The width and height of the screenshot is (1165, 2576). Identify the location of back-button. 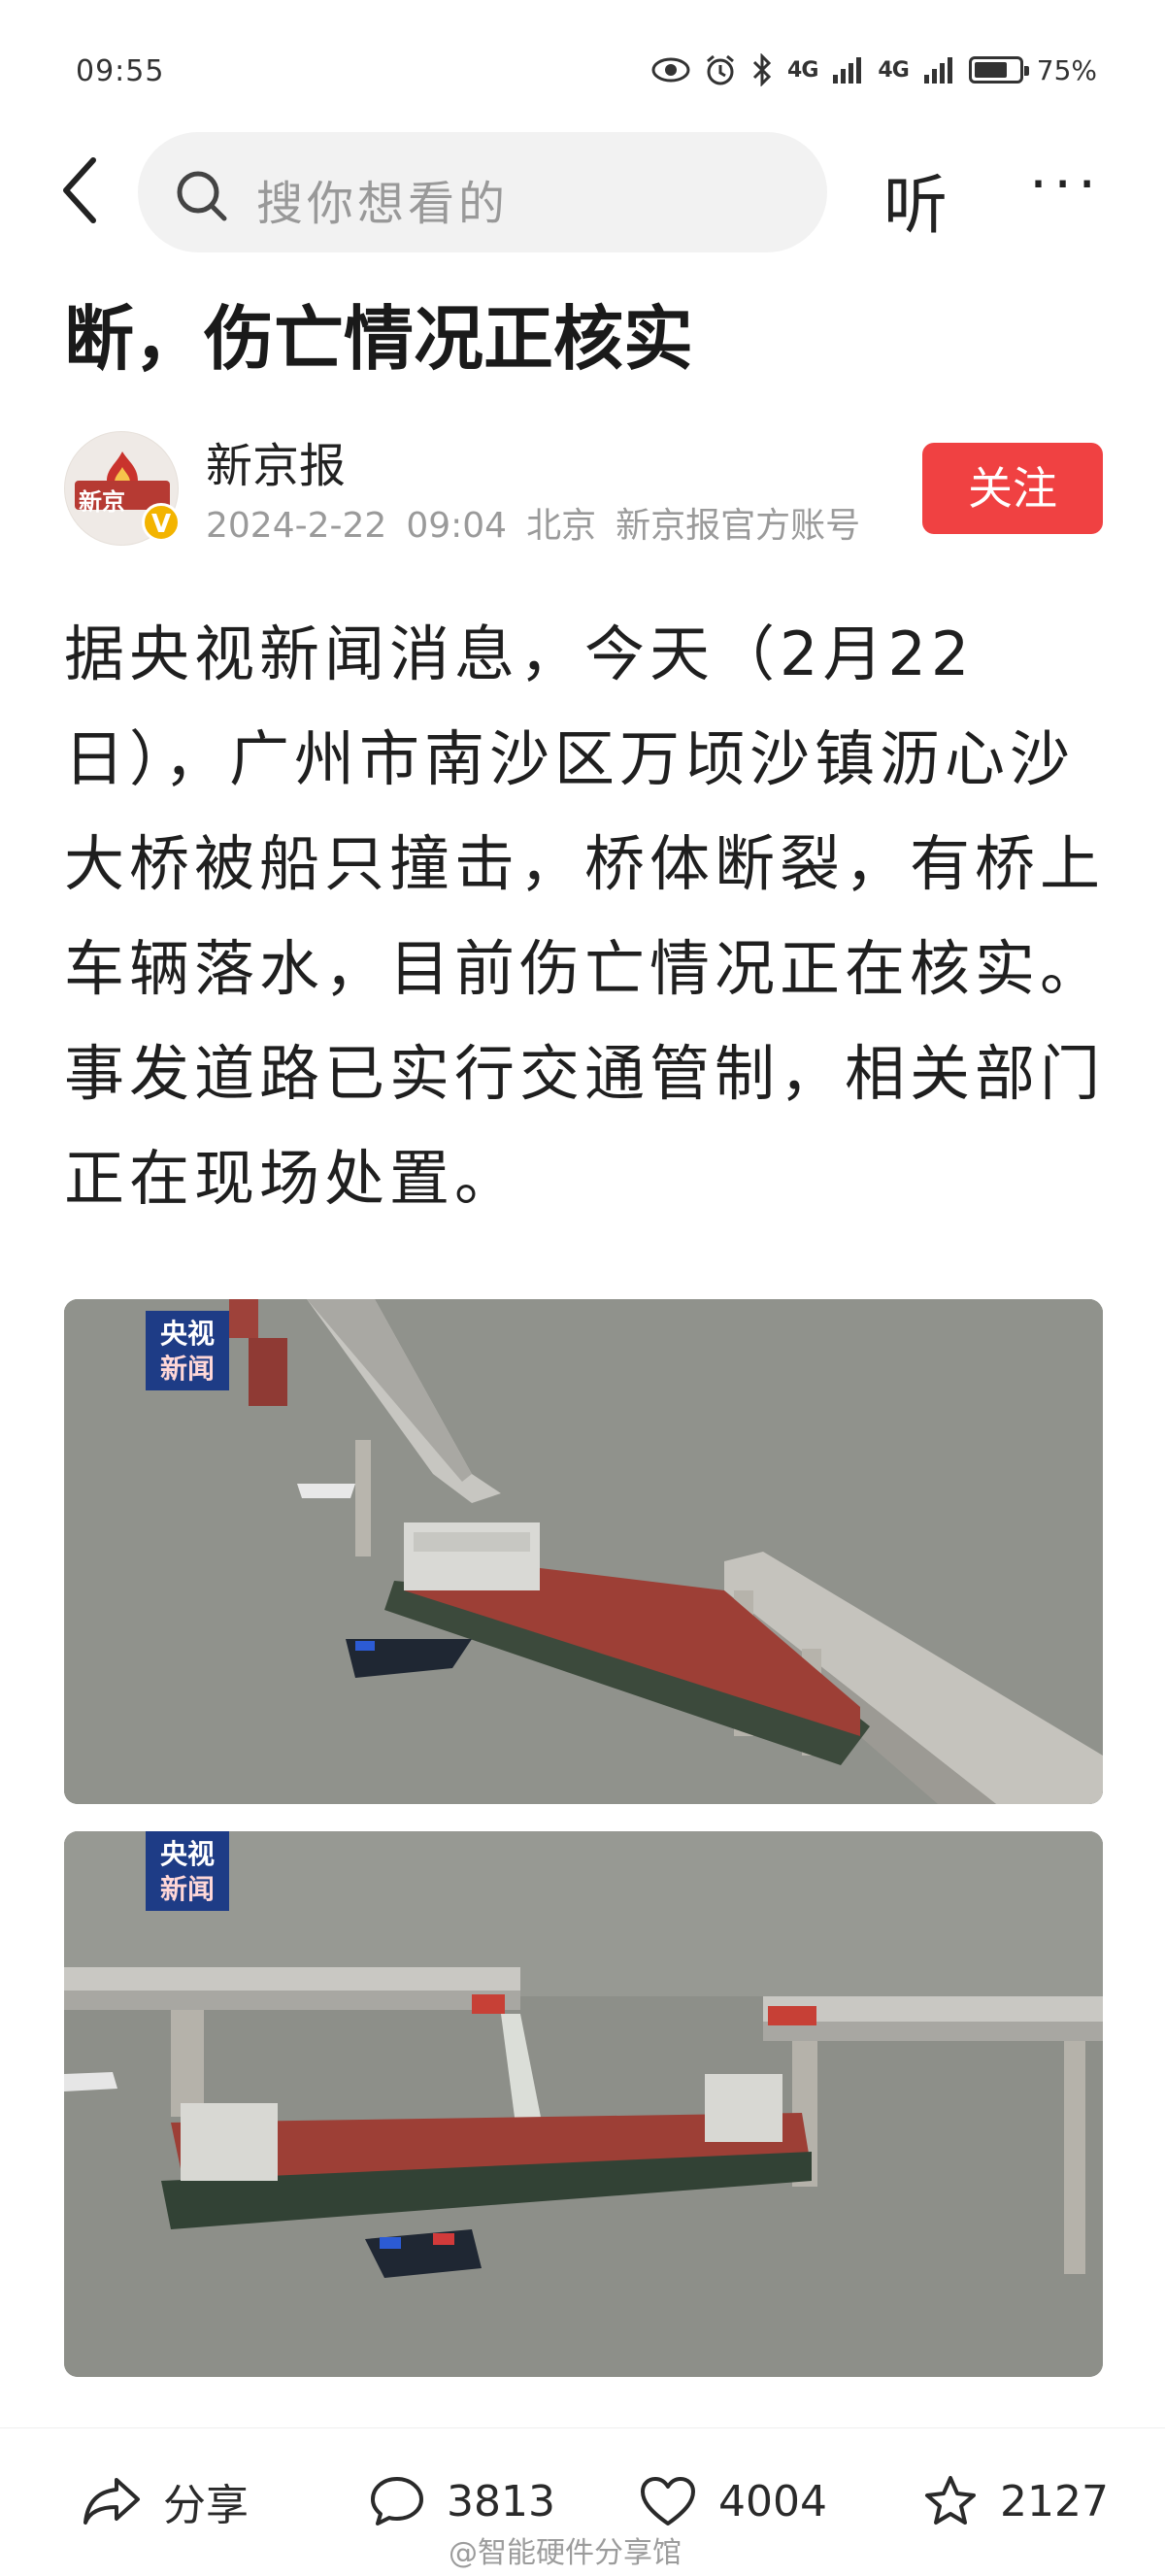
(79, 190).